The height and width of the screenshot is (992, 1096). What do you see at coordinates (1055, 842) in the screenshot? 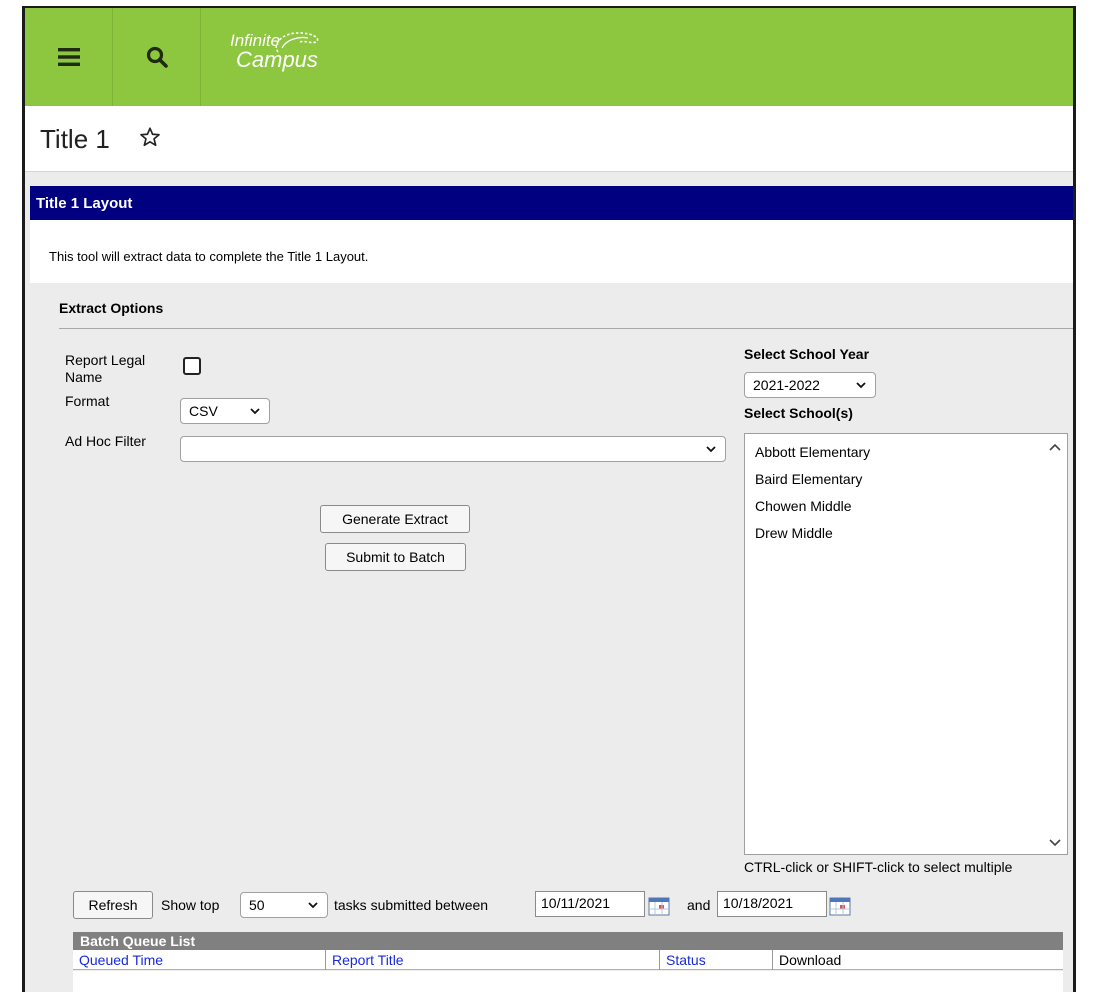
I see `scroll-down-icon` at bounding box center [1055, 842].